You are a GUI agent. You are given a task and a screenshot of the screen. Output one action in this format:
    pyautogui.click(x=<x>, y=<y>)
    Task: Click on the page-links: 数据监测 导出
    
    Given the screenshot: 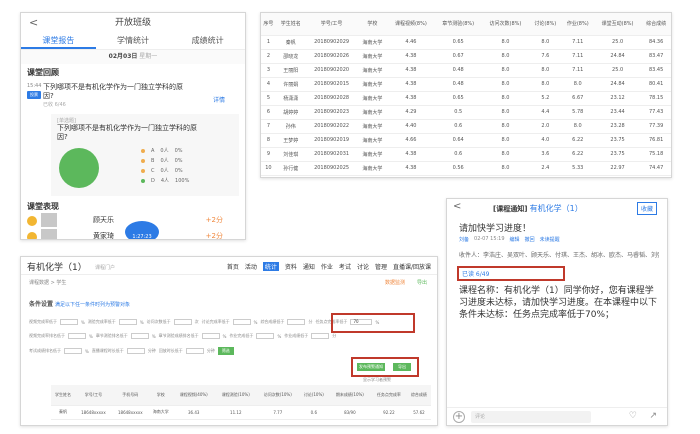 What is the action you would take?
    pyautogui.click(x=406, y=282)
    